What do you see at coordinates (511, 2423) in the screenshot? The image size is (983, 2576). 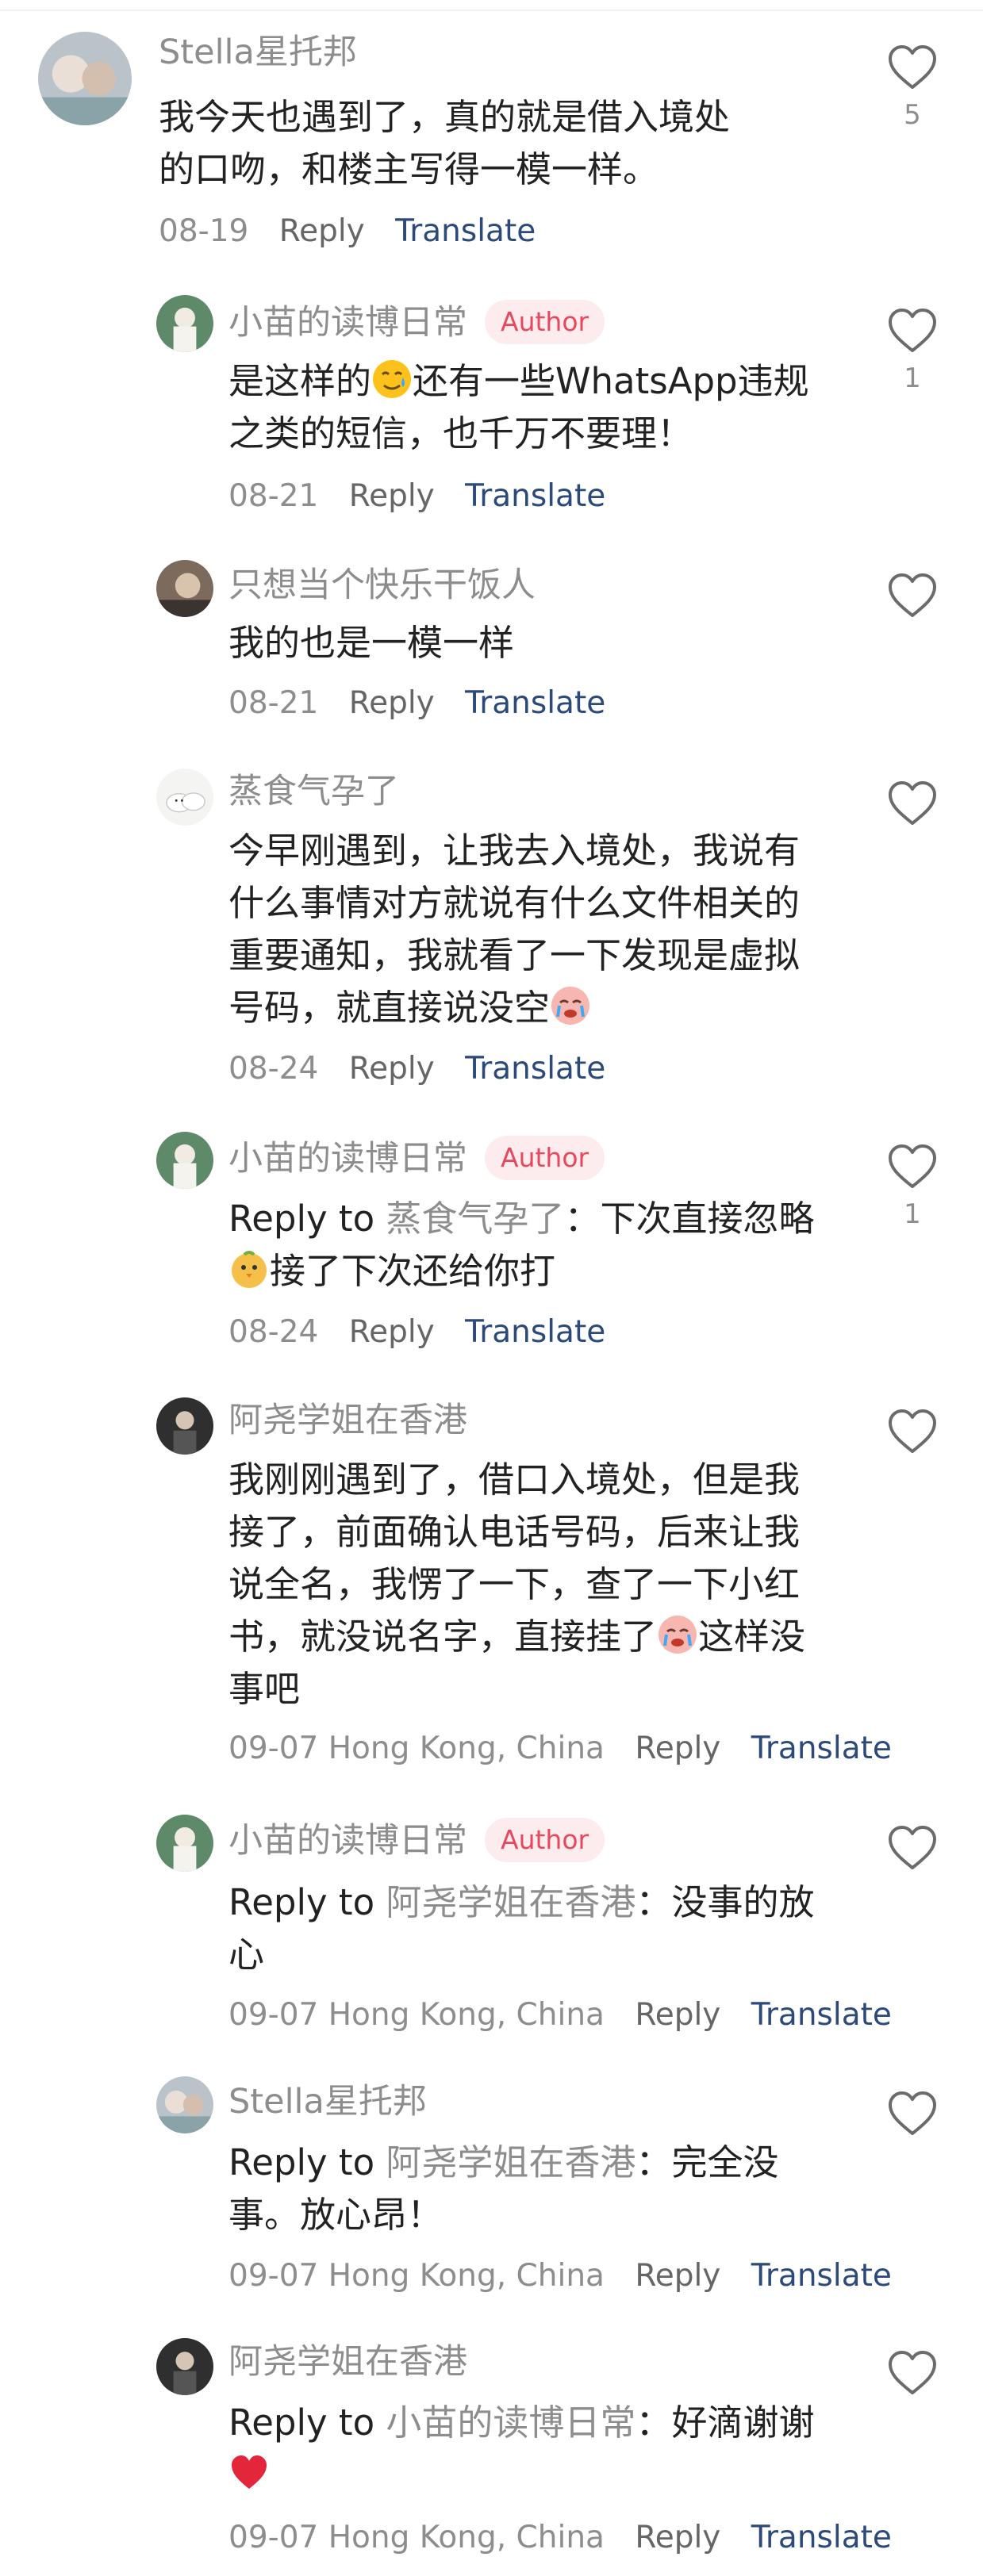 I see `mention-link: 小苗的读博日常` at bounding box center [511, 2423].